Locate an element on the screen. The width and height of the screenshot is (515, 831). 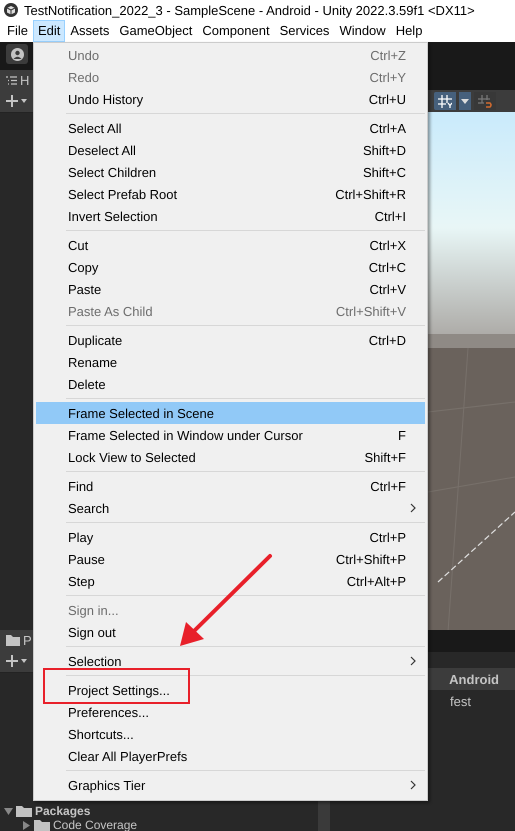
shortcut-label: Ctrl+Z is located at coordinates (388, 55).